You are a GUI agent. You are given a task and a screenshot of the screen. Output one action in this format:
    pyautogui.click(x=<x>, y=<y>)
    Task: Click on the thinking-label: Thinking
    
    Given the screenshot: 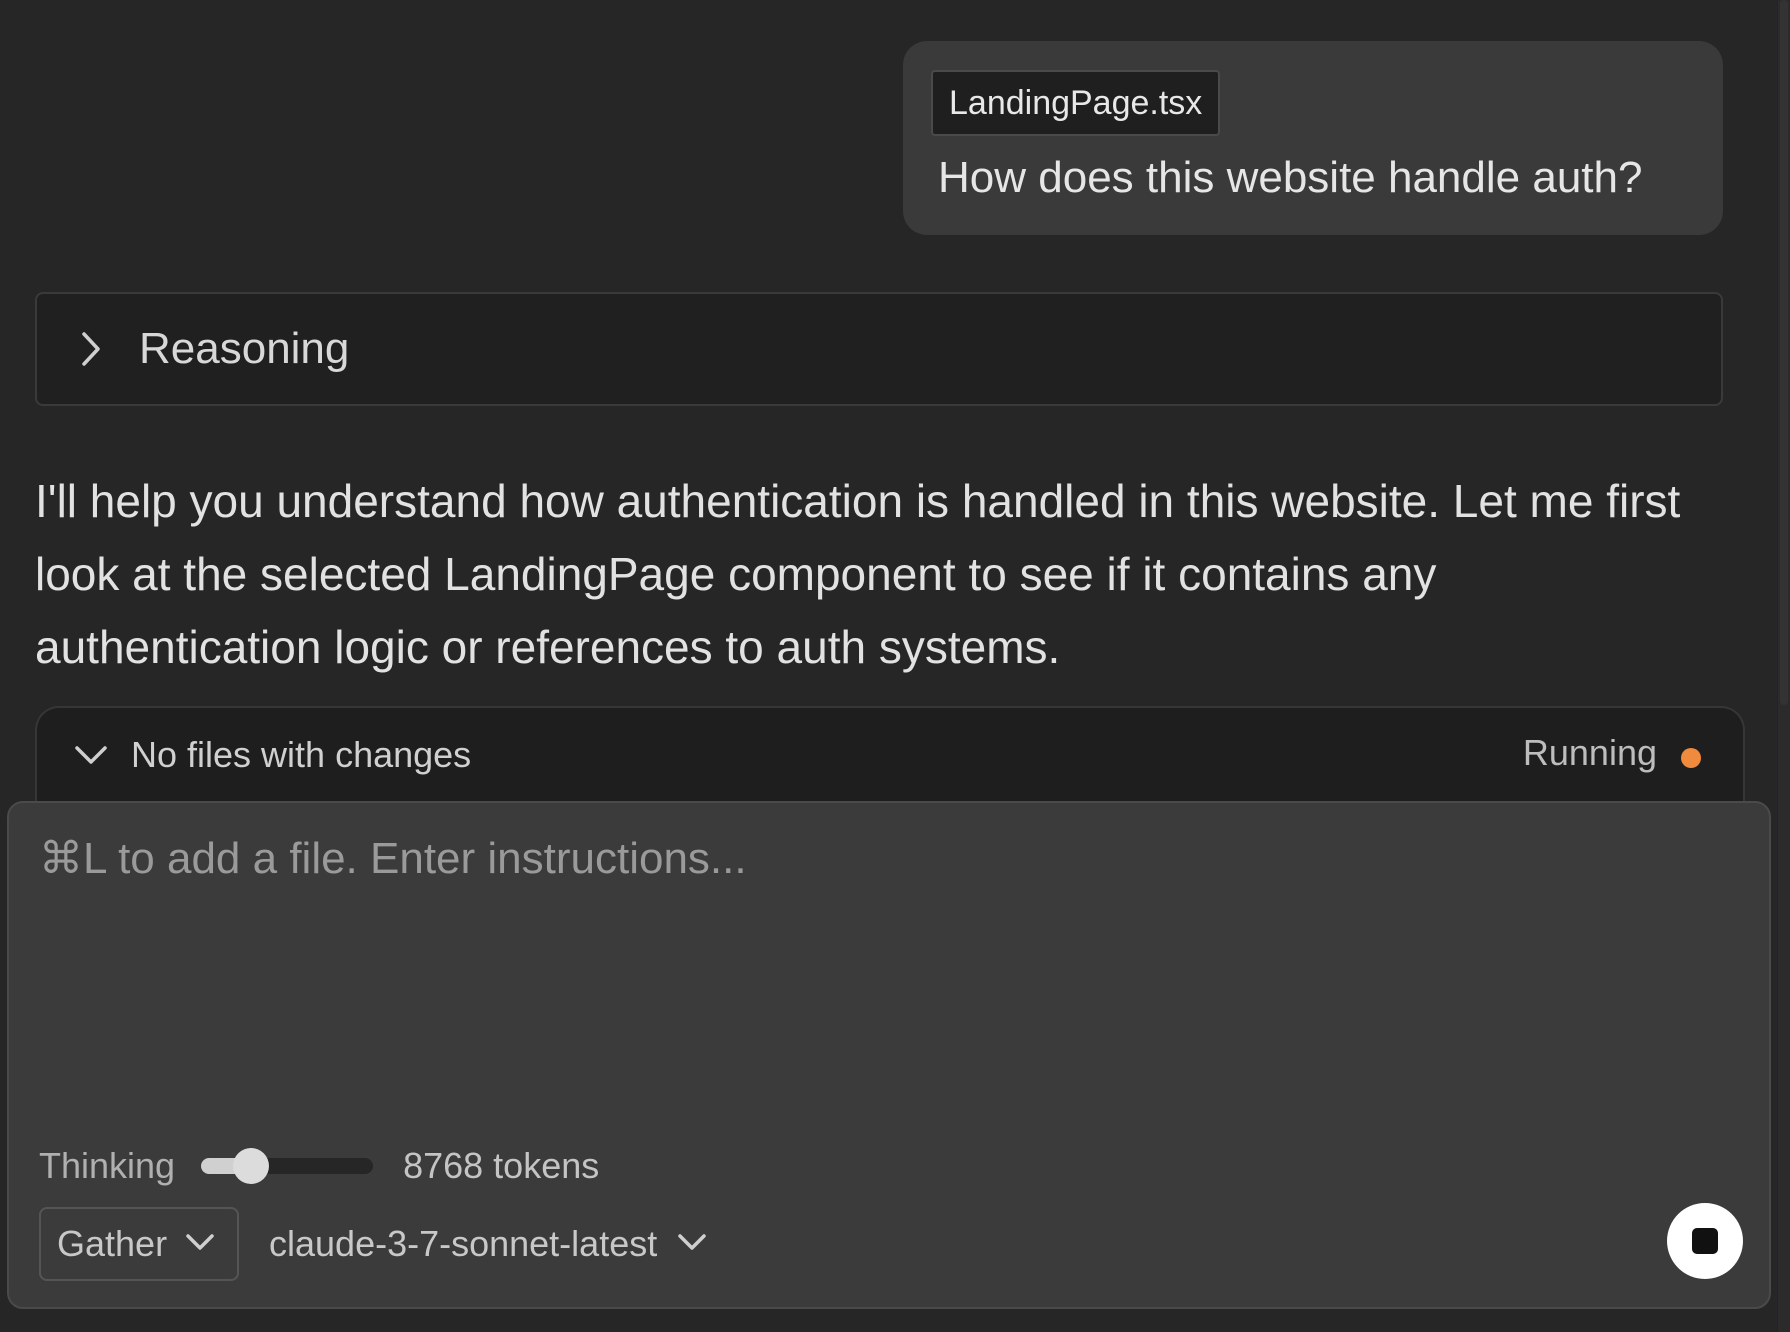 What is the action you would take?
    pyautogui.click(x=107, y=1165)
    